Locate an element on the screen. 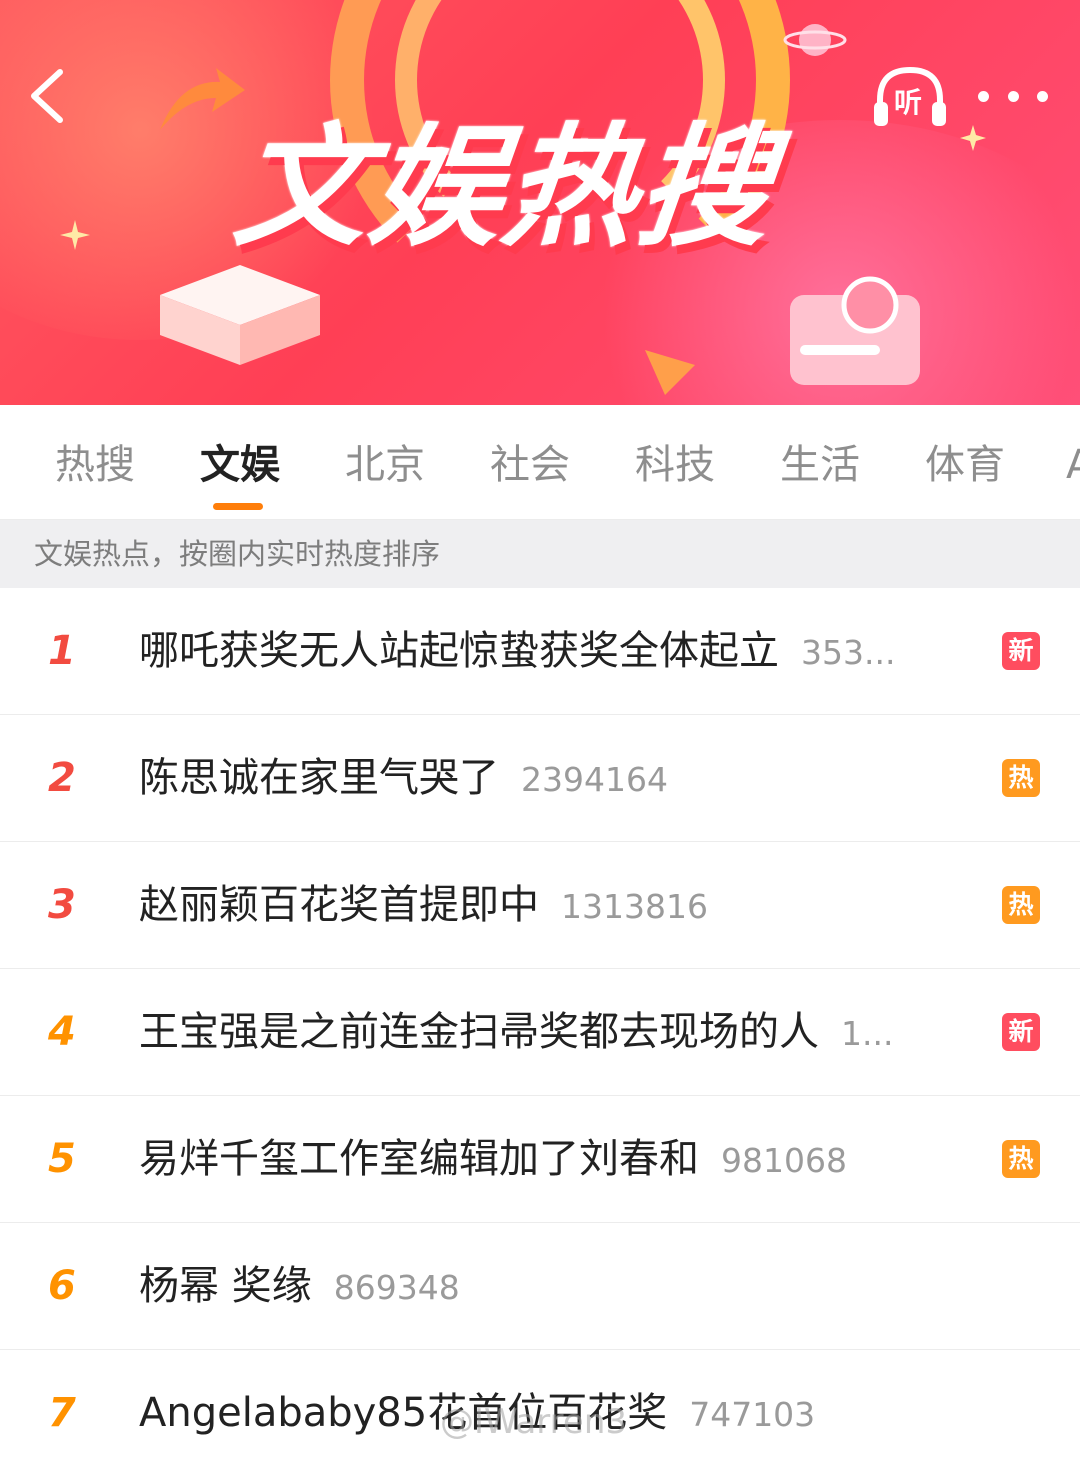  category-tabs: 热搜 文娱 北京 社会 科技 生活 体育 A is located at coordinates (540, 462).